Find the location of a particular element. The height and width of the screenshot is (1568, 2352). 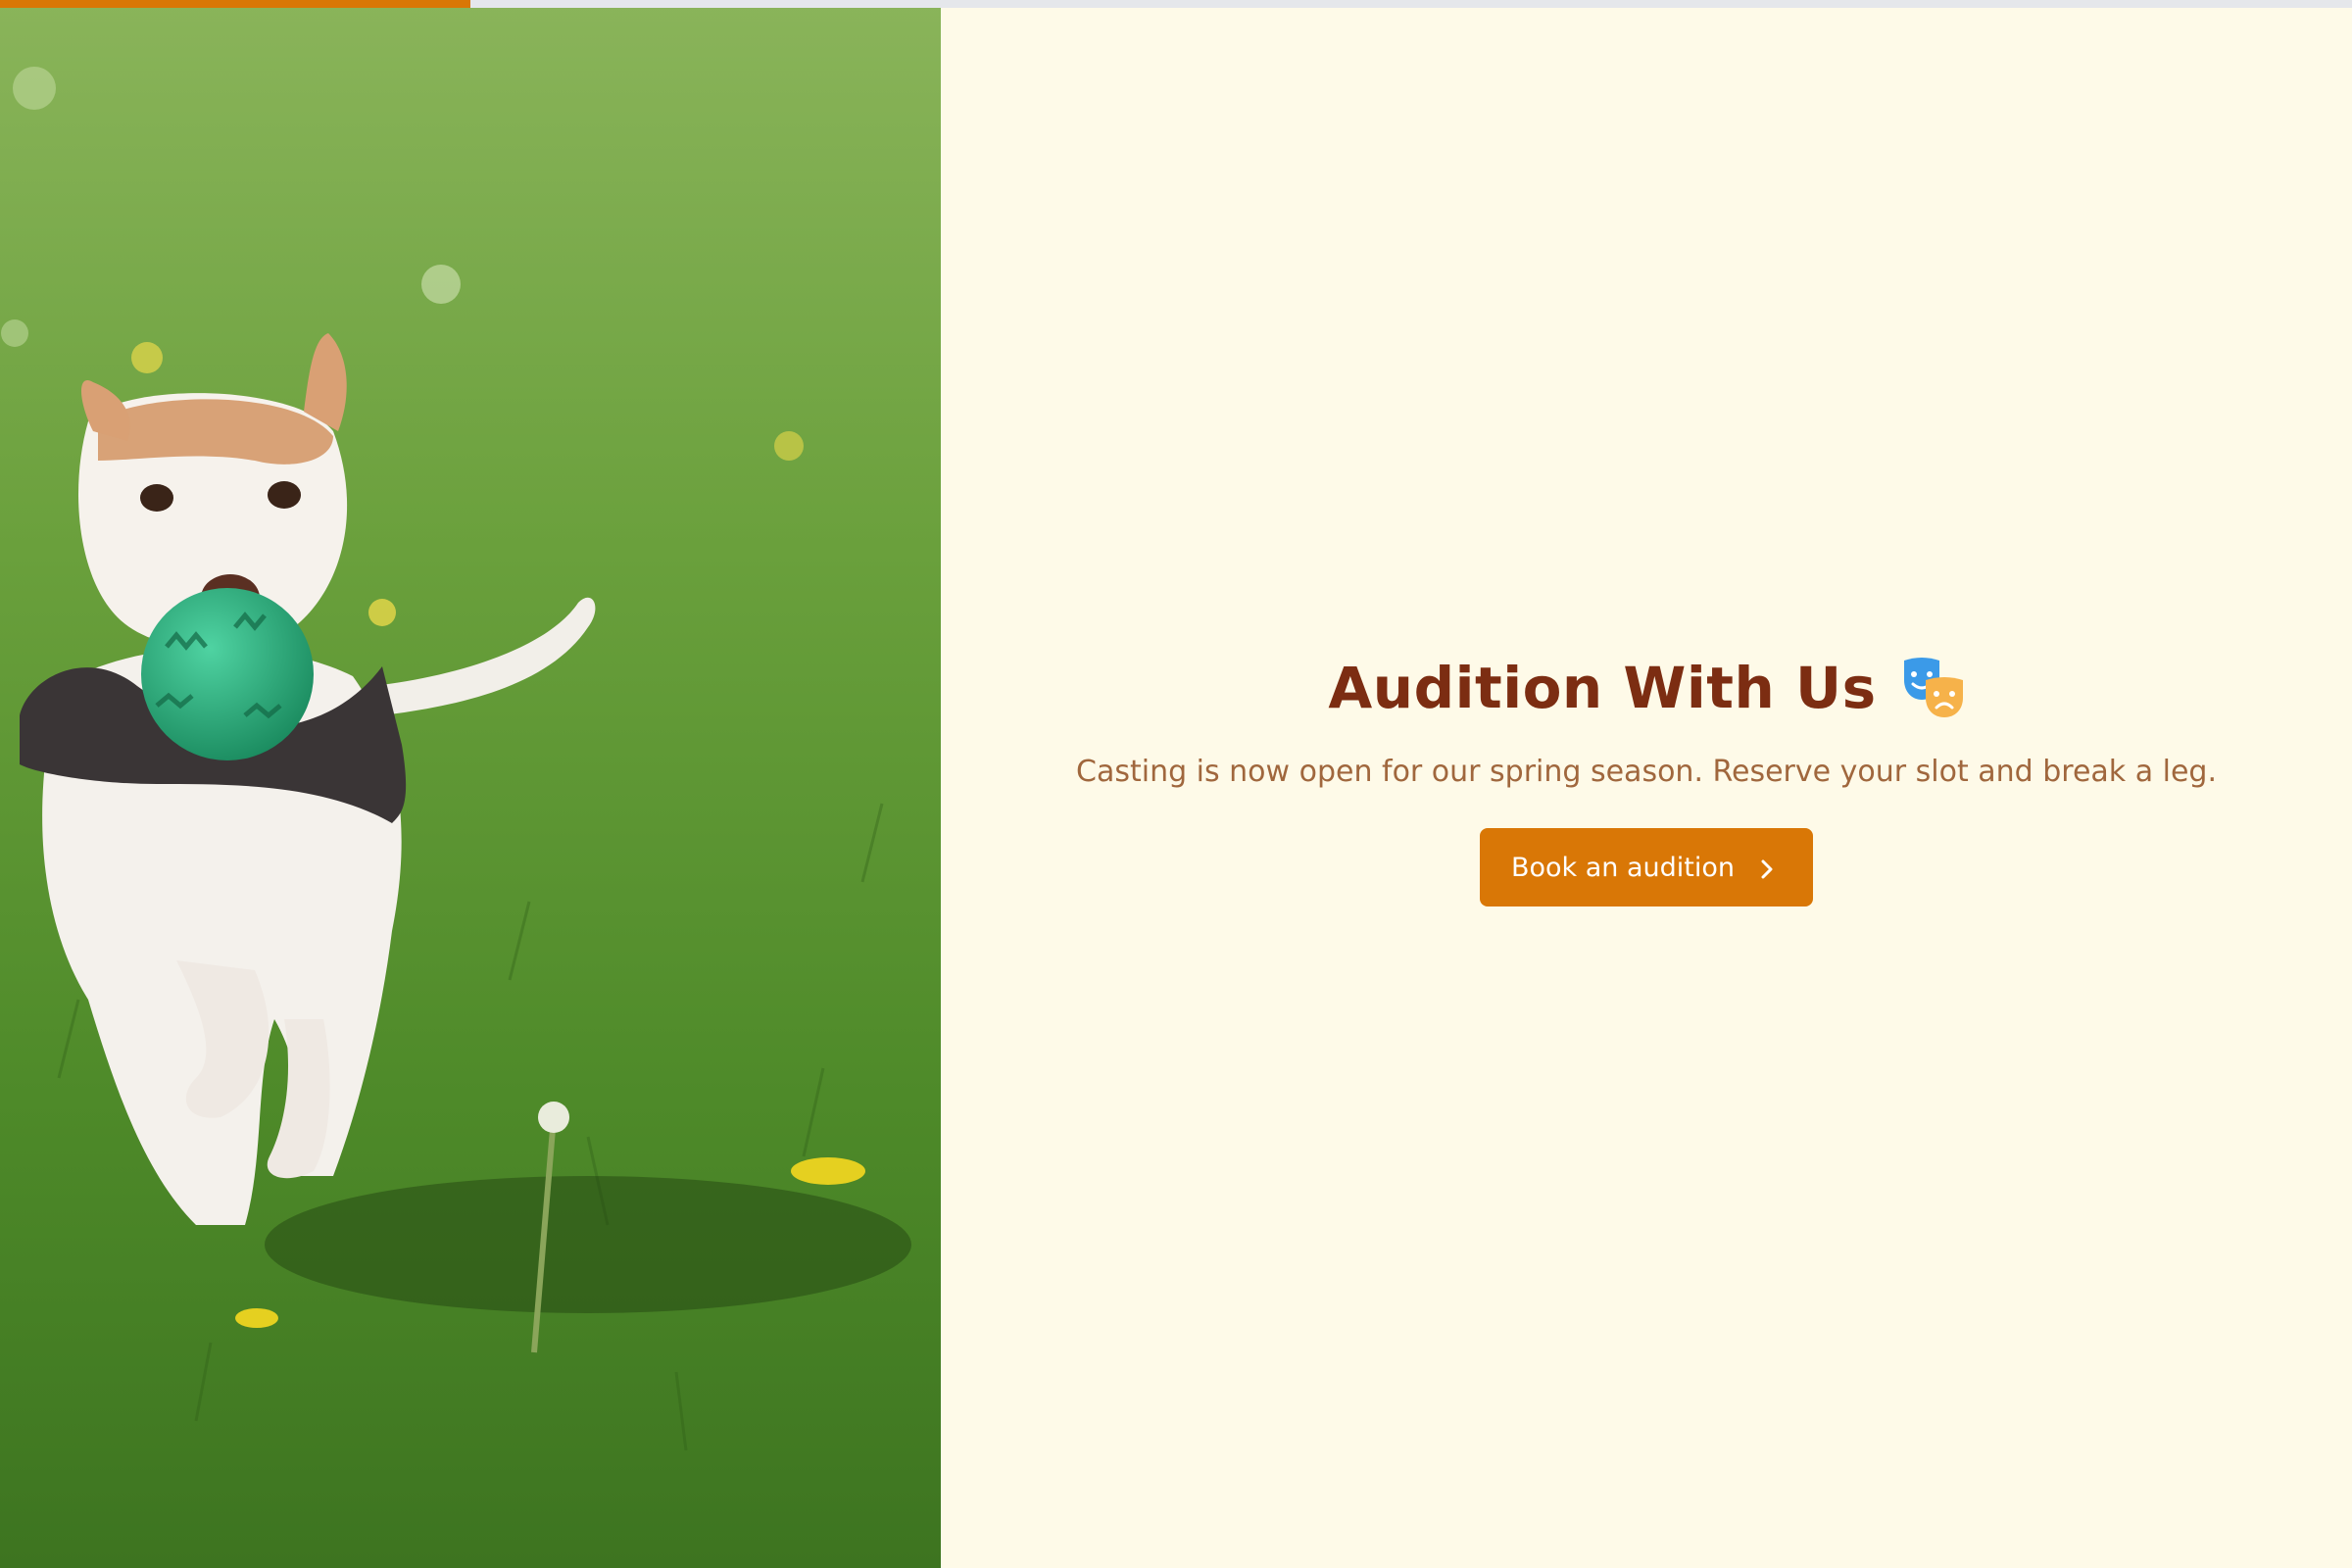

progress-bar is located at coordinates (1176, 4).